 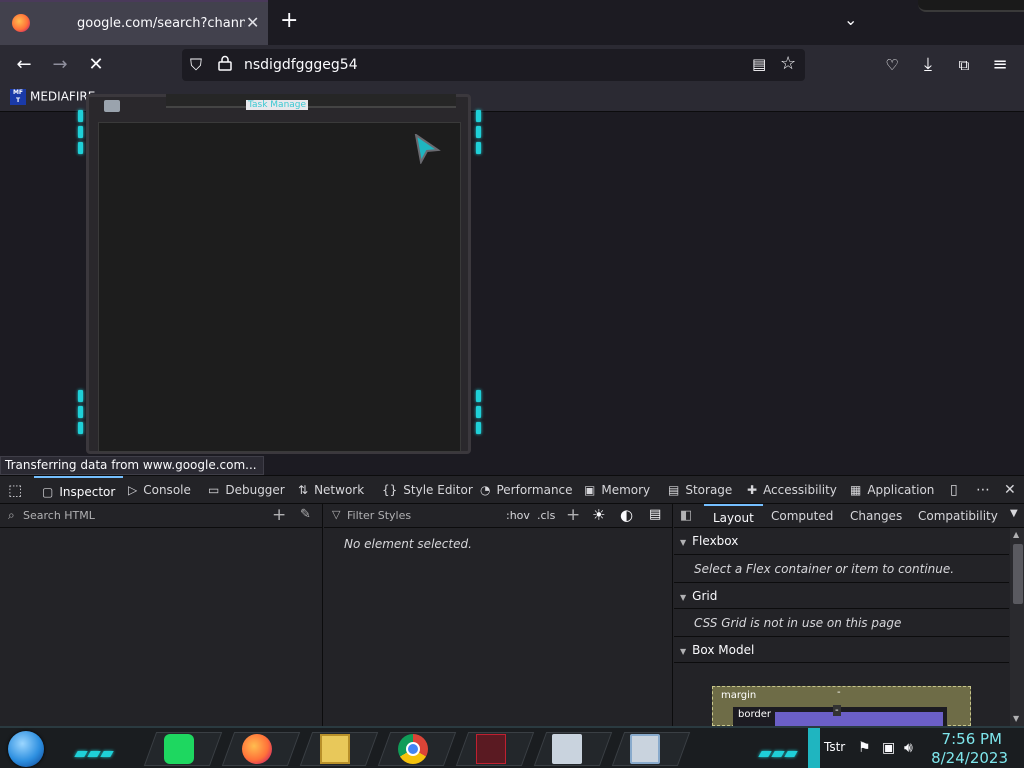 What do you see at coordinates (225, 63) in the screenshot?
I see `lock-icon` at bounding box center [225, 63].